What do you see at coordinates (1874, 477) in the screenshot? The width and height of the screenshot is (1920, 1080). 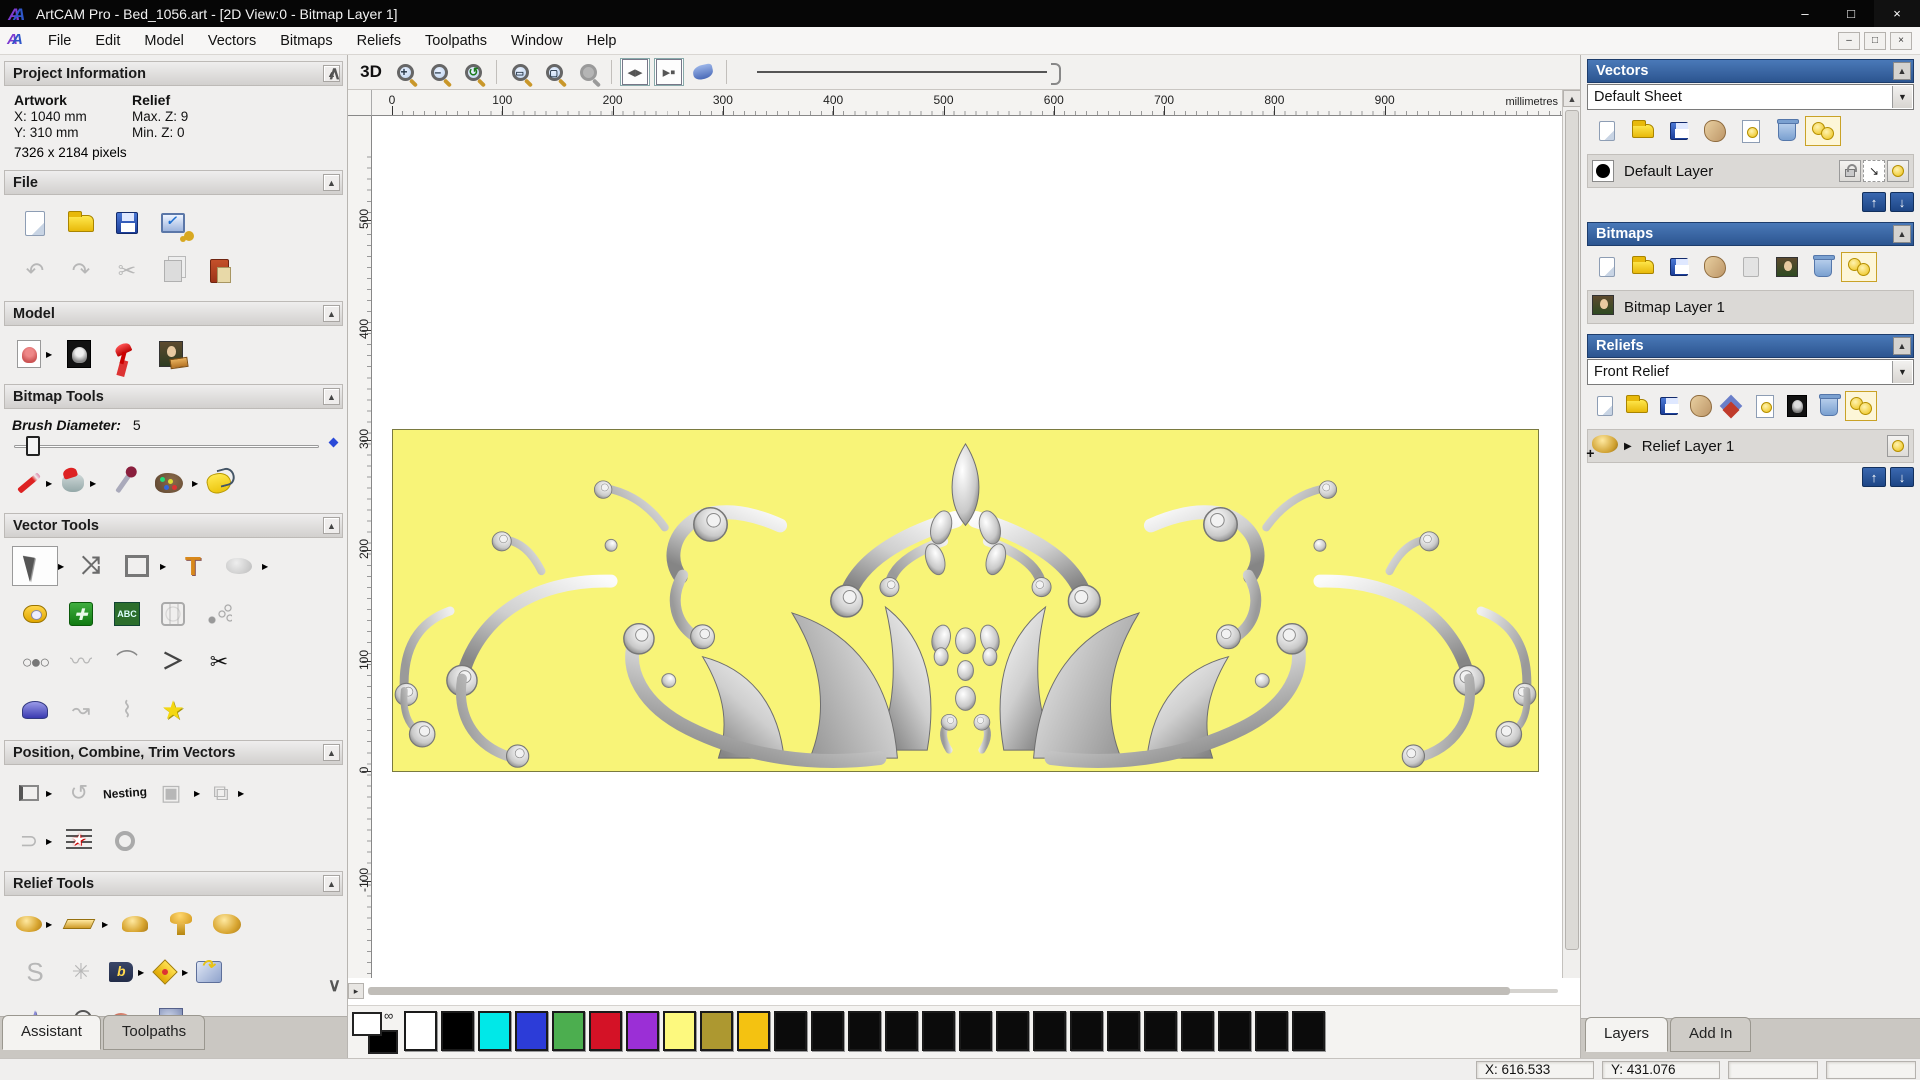 I see `move-layer-up-icon: ↑` at bounding box center [1874, 477].